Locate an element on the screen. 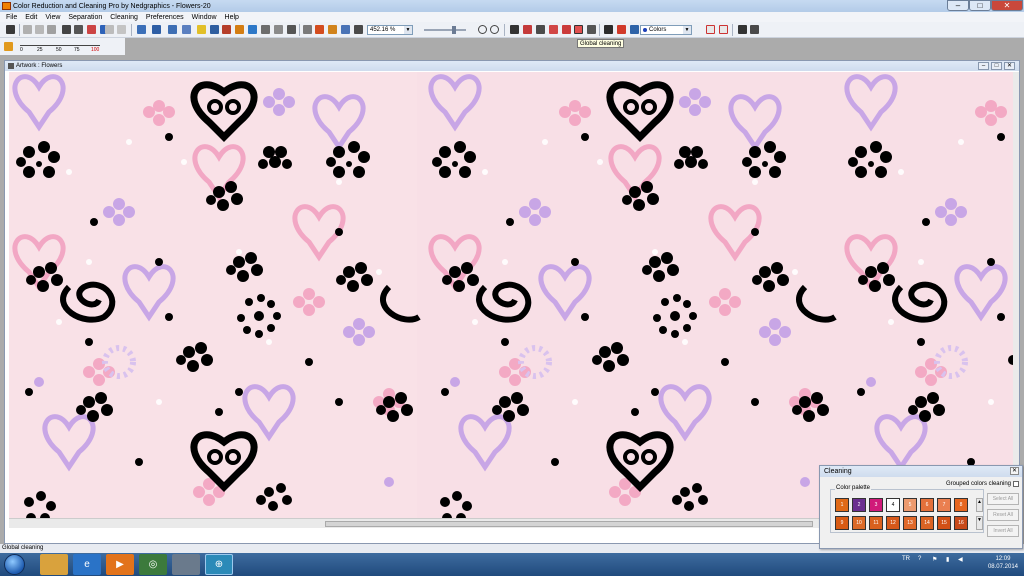 The height and width of the screenshot is (576, 1024). palette-swatch: 14 is located at coordinates (927, 523).